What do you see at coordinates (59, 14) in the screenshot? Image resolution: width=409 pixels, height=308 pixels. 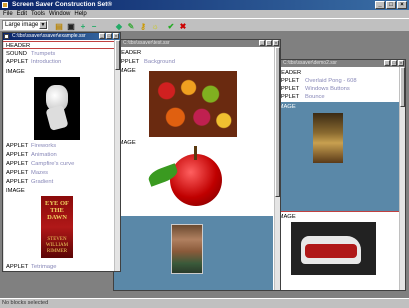 I see `menu-window: Window` at bounding box center [59, 14].